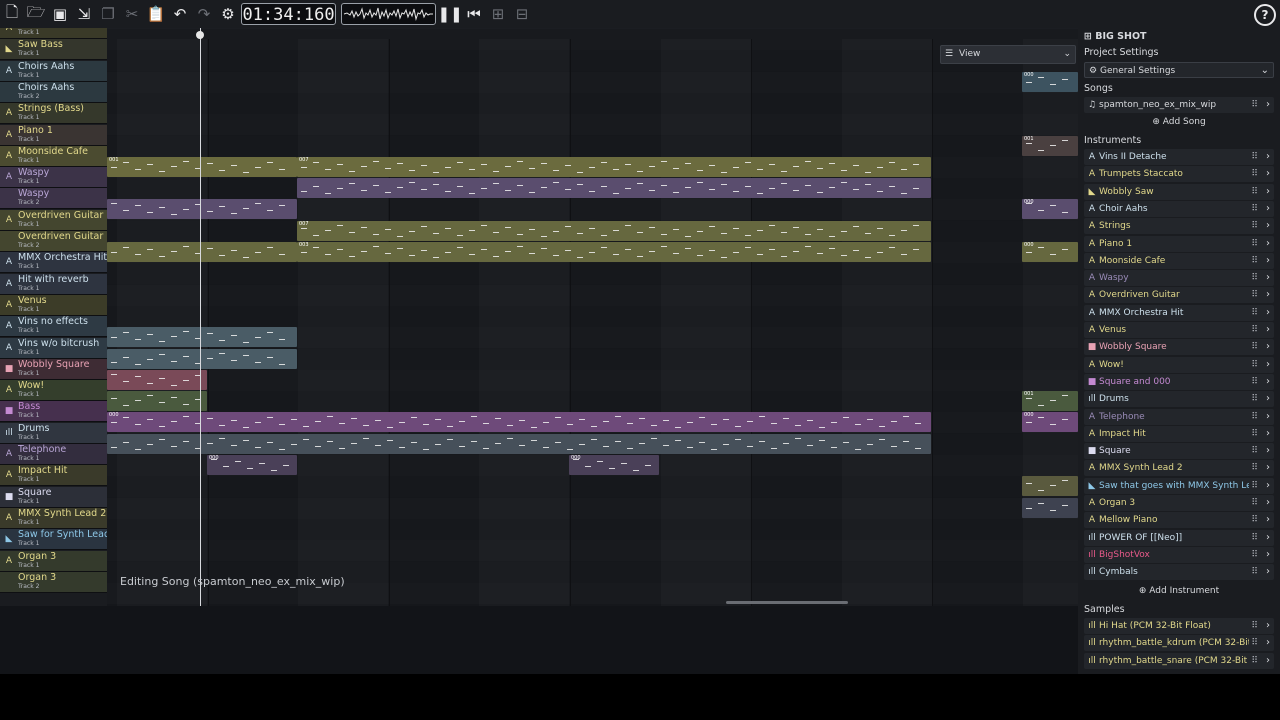 The image size is (1280, 720). Describe the element at coordinates (1179, 626) in the screenshot. I see `sample-item: ıll Hi Hat (PCM 32-Bit Float) ⠿ ›` at that location.